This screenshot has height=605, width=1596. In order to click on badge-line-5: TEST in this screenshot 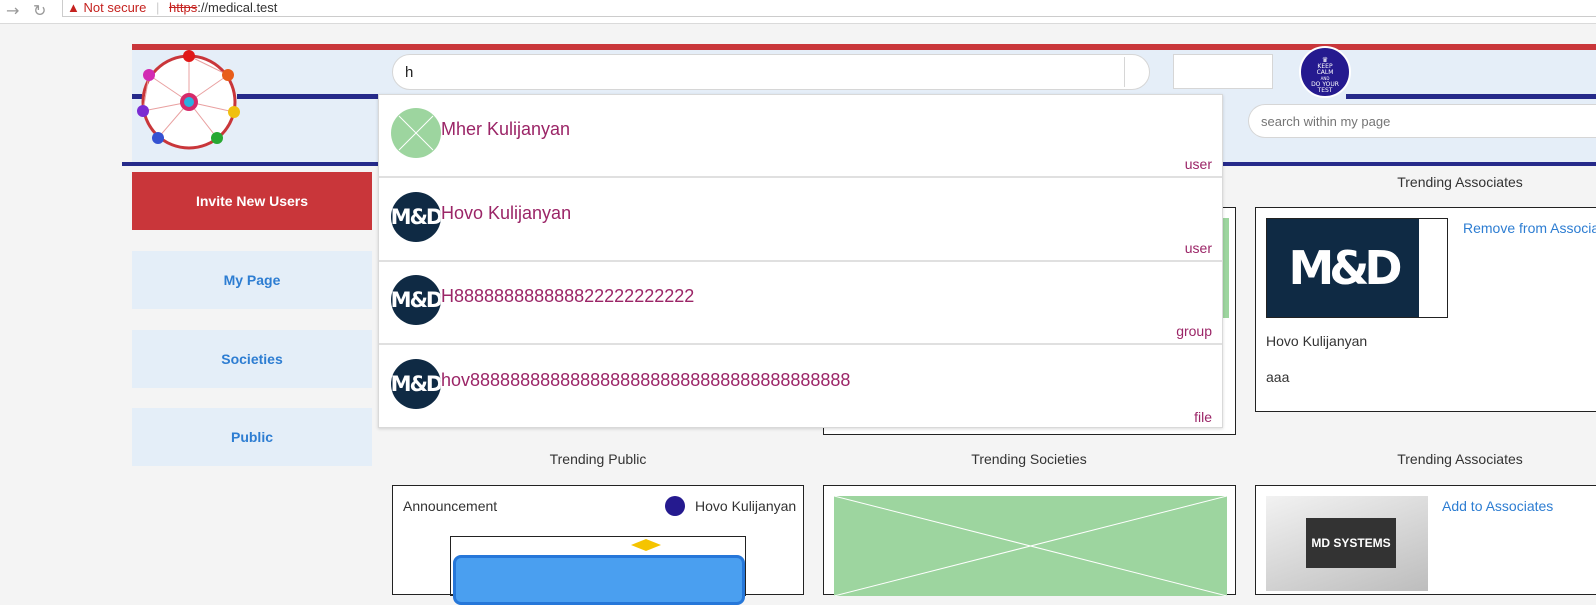, I will do `click(1325, 90)`.